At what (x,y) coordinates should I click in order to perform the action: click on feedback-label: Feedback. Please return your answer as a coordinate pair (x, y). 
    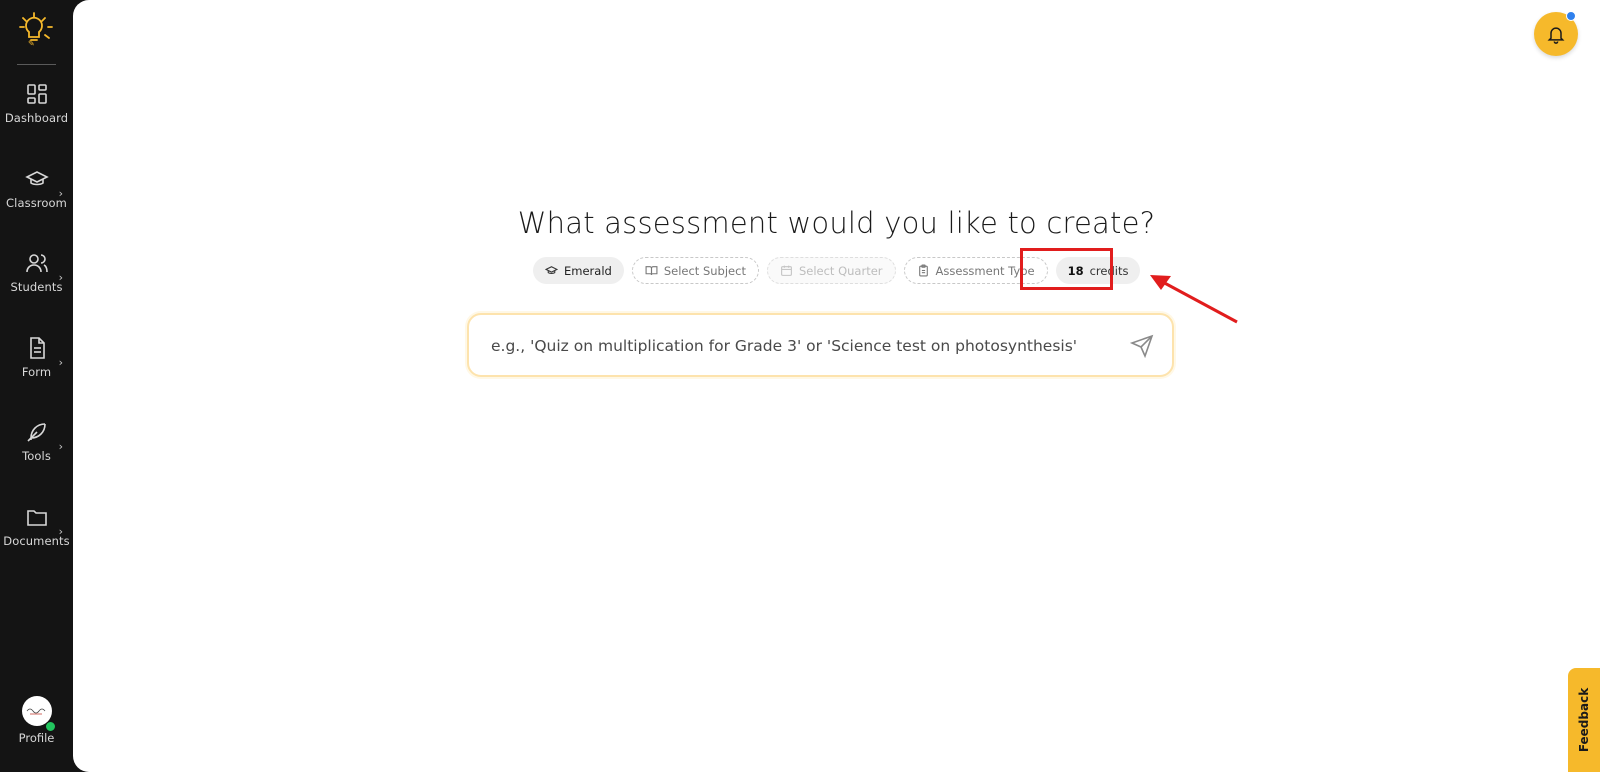
    Looking at the image, I should click on (1584, 720).